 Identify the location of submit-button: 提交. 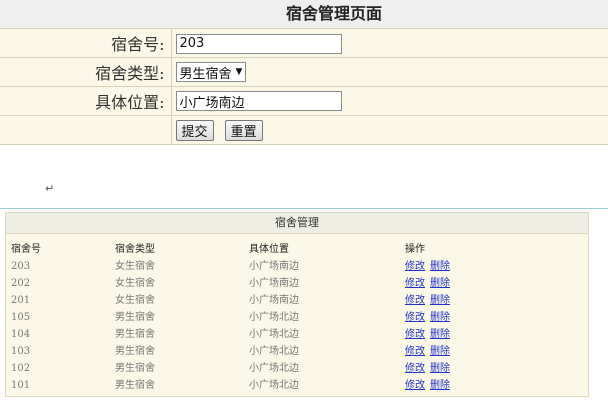
(194, 130).